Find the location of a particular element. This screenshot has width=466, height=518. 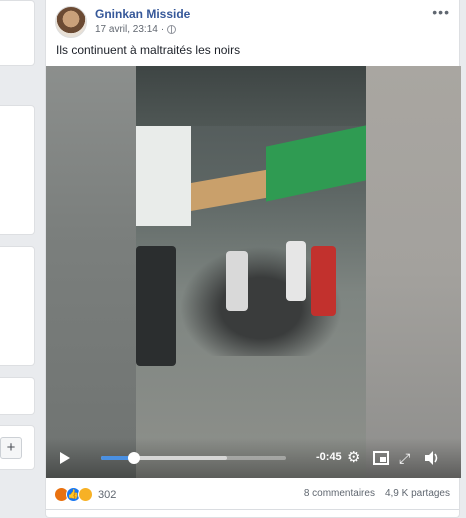

play-icon is located at coordinates (65, 458).